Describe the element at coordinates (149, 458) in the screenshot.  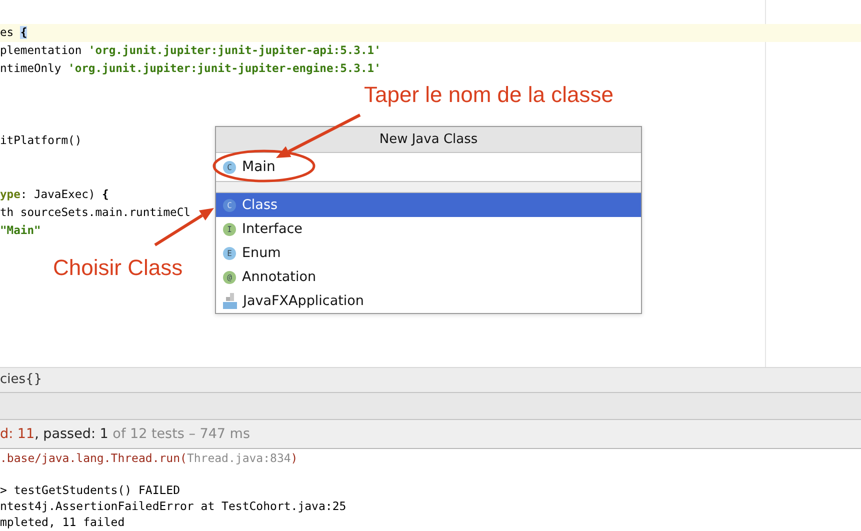
I see `console-line: .base/java.lang.Thread.run(Thread.java:834)` at that location.